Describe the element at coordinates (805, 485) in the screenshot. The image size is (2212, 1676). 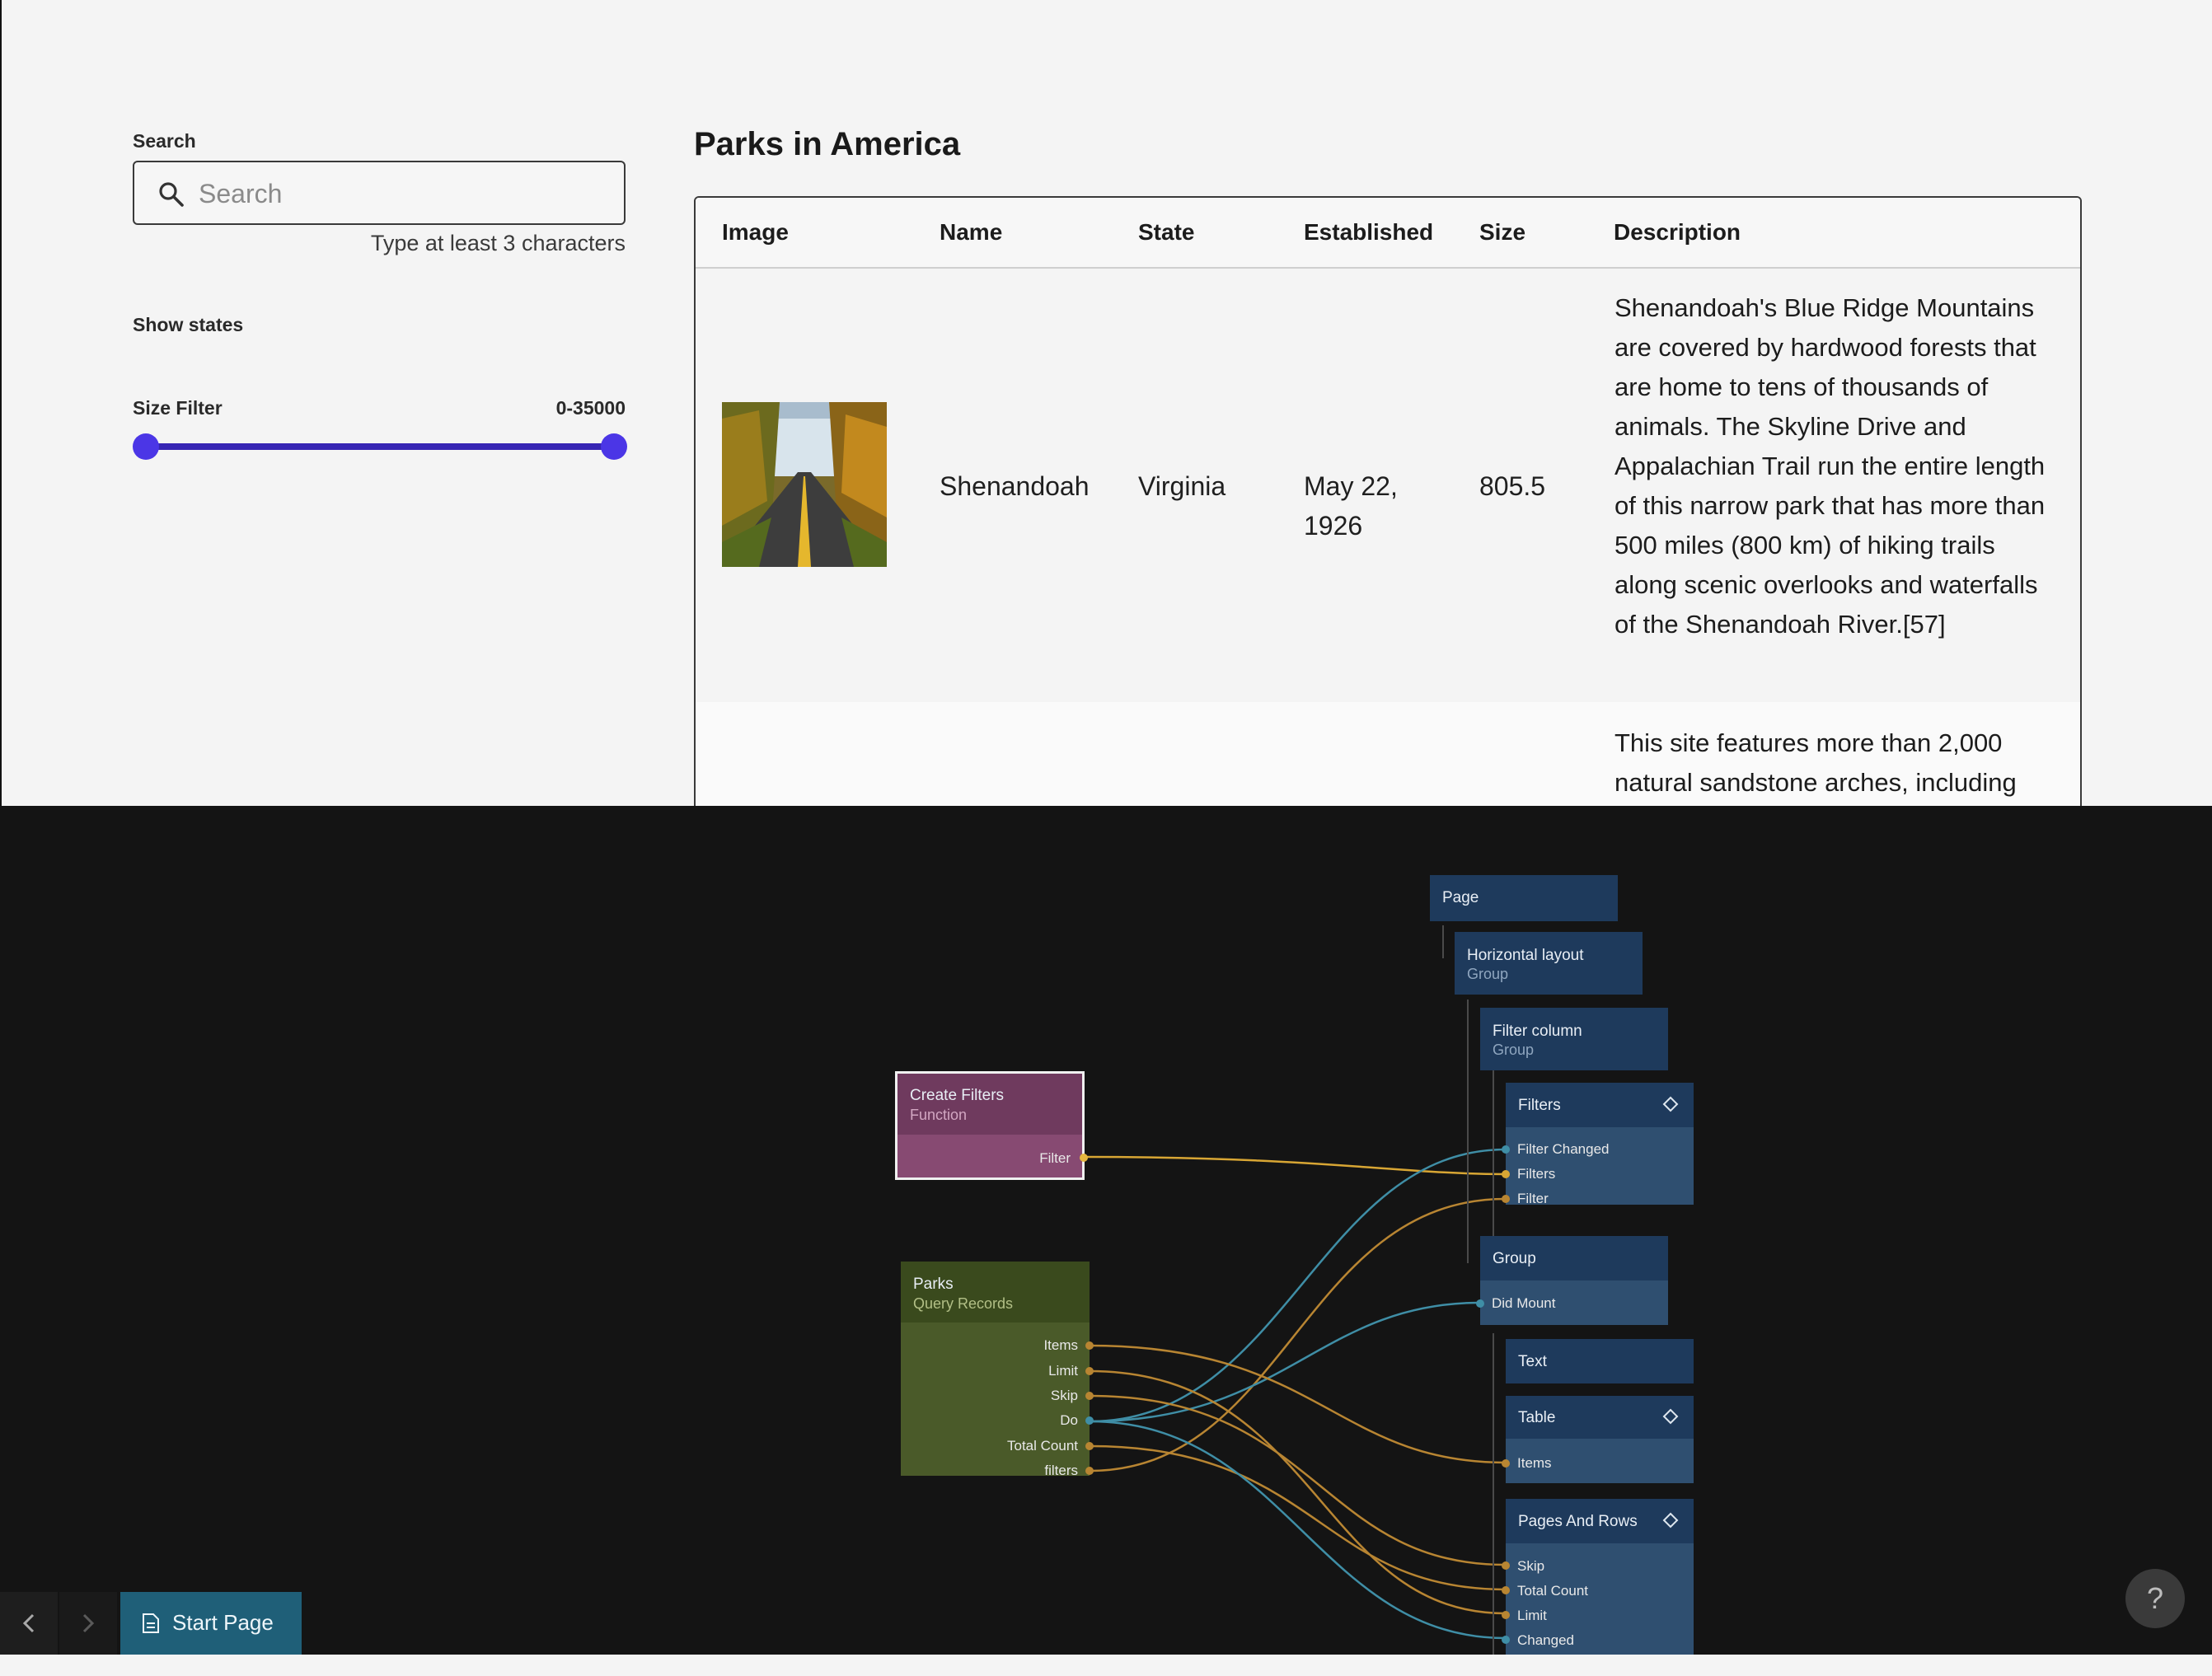
I see `park-thumbnail-image` at that location.